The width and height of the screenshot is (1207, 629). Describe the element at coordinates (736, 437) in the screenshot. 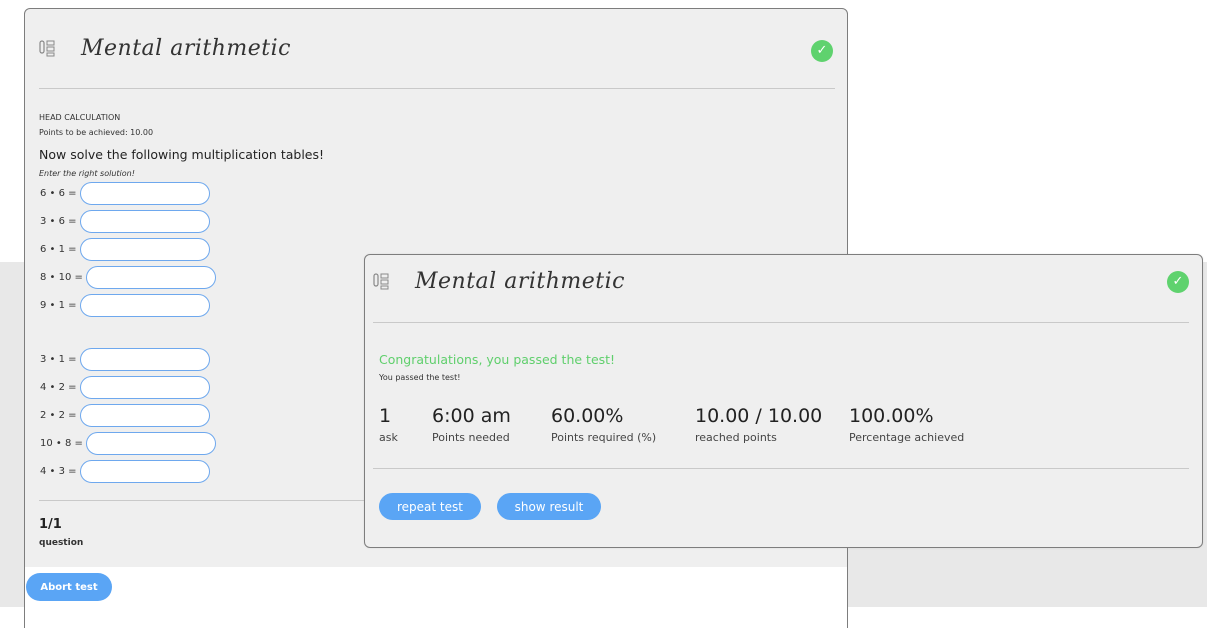

I see `stat-caption: reached points` at that location.